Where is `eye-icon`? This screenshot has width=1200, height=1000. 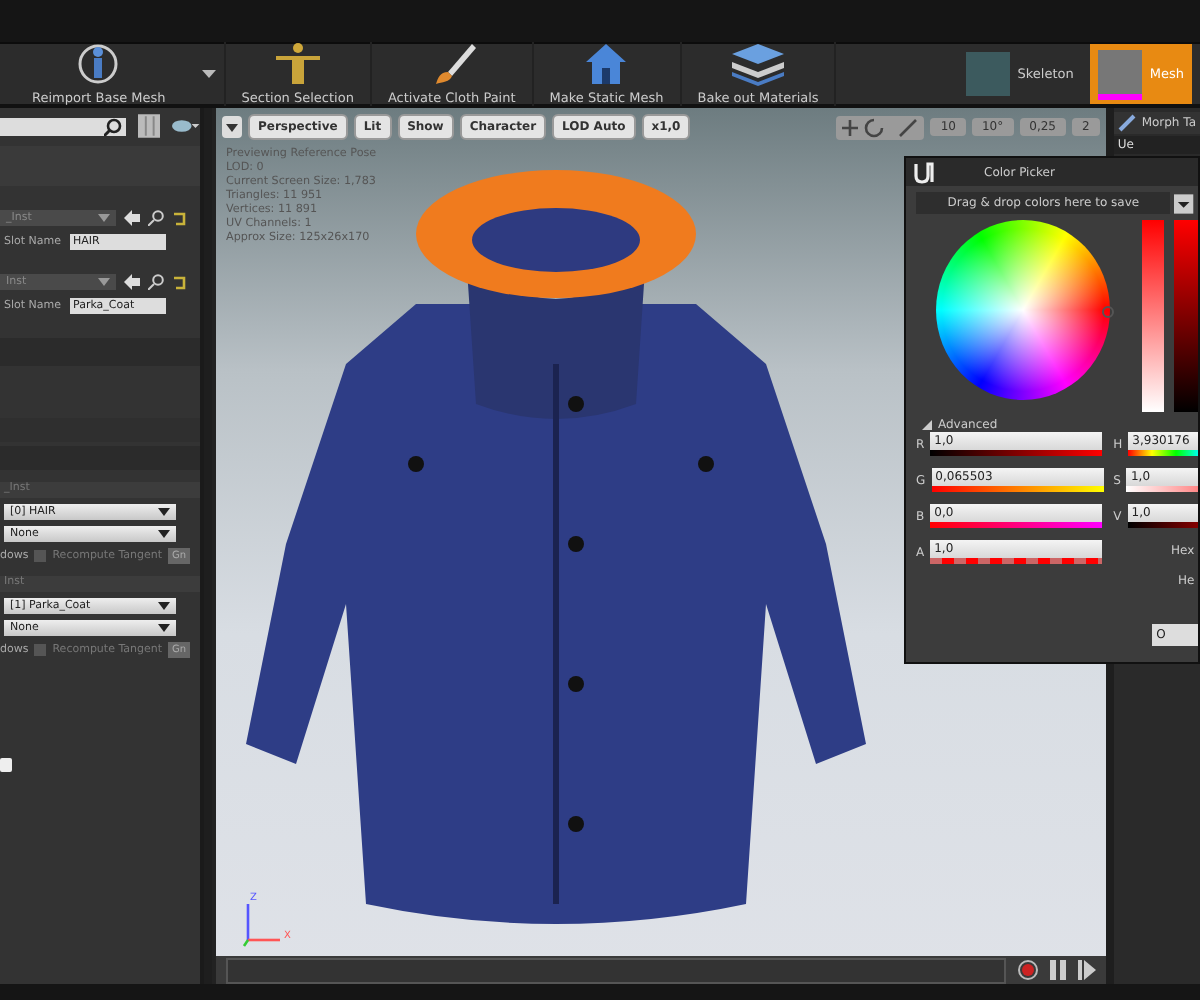 eye-icon is located at coordinates (186, 126).